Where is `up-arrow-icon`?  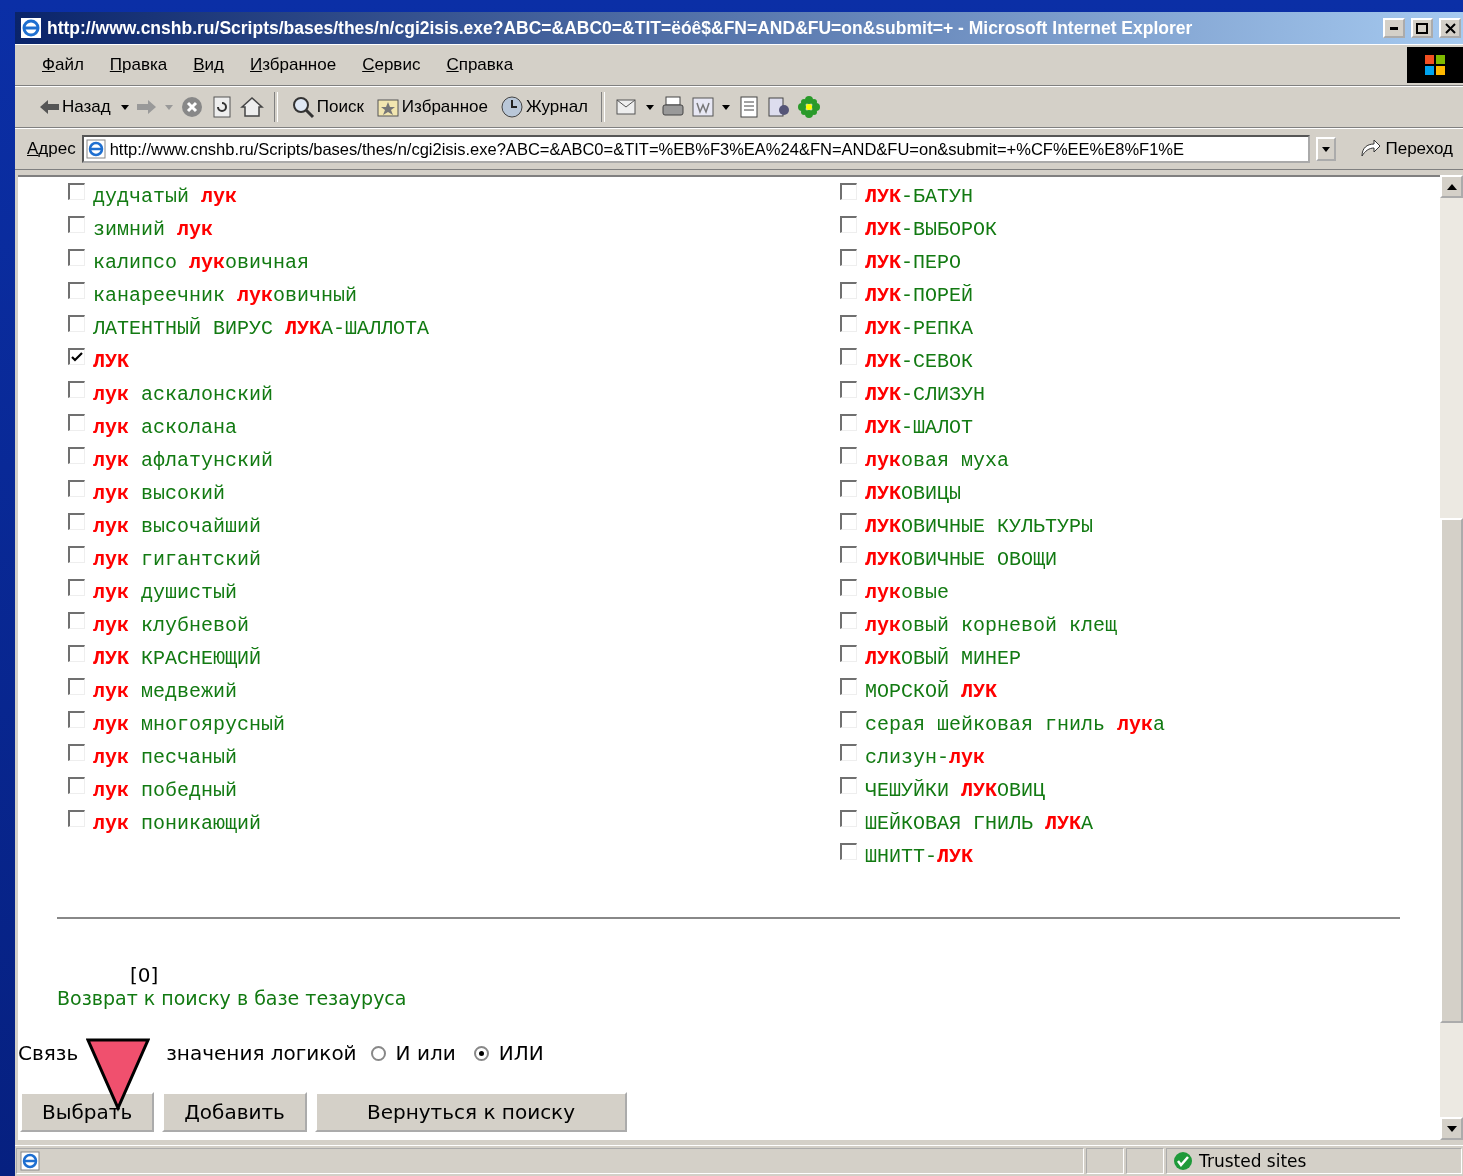
up-arrow-icon is located at coordinates (1451, 186).